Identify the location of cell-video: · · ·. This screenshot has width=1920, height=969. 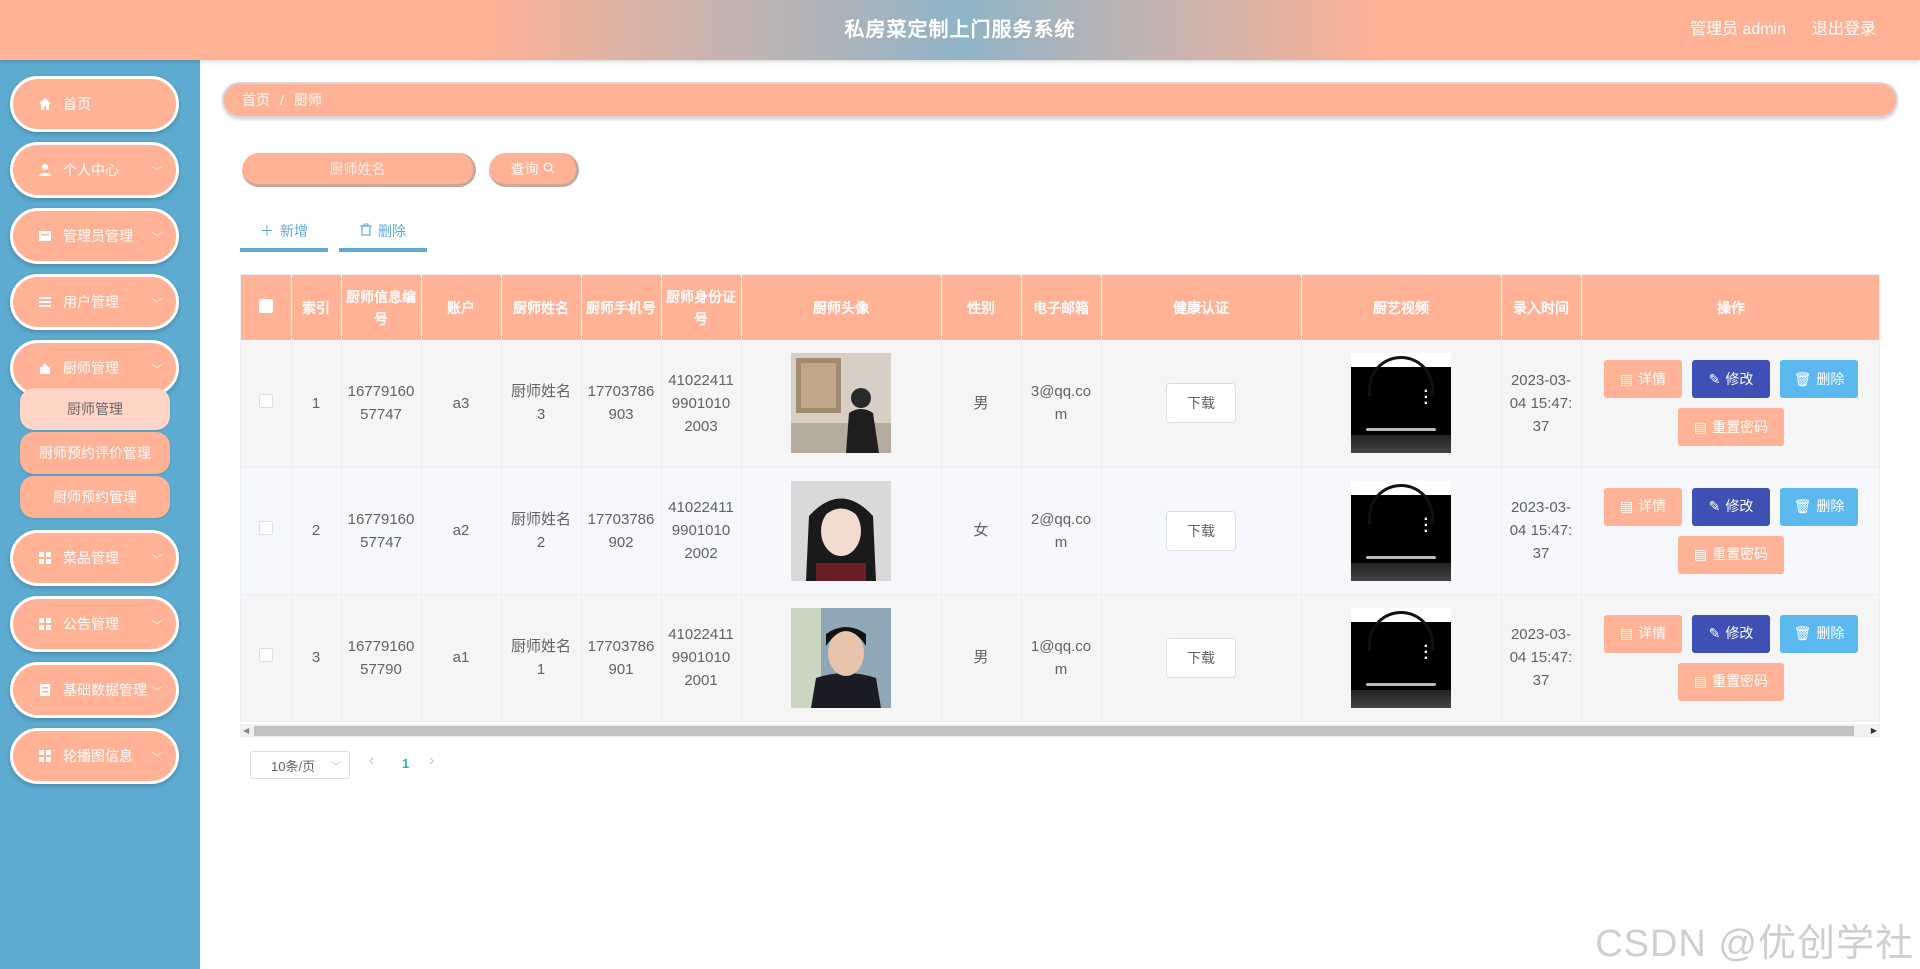
(1401, 531).